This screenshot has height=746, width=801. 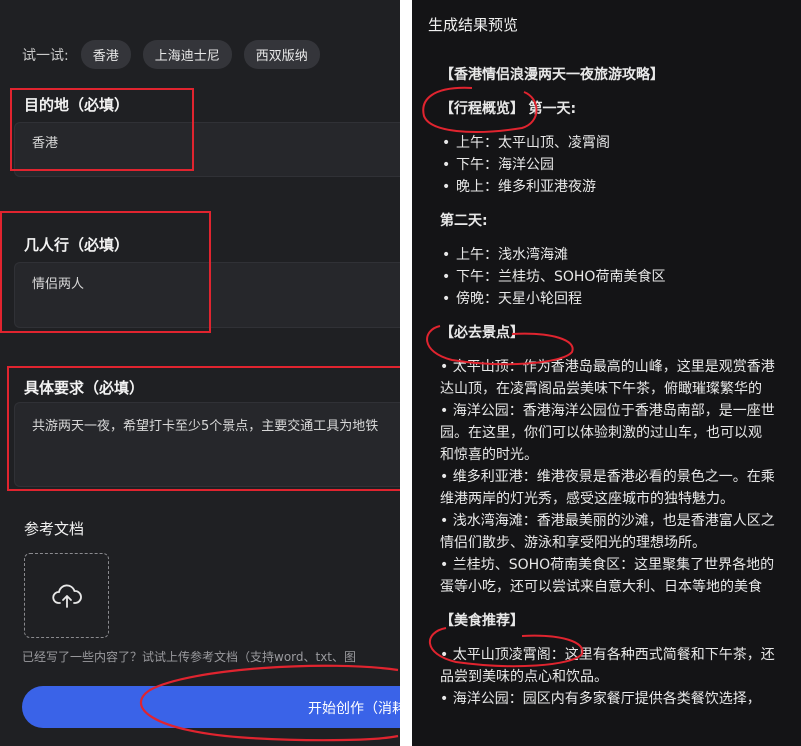 I want to click on upload-dropzone, so click(x=66, y=595).